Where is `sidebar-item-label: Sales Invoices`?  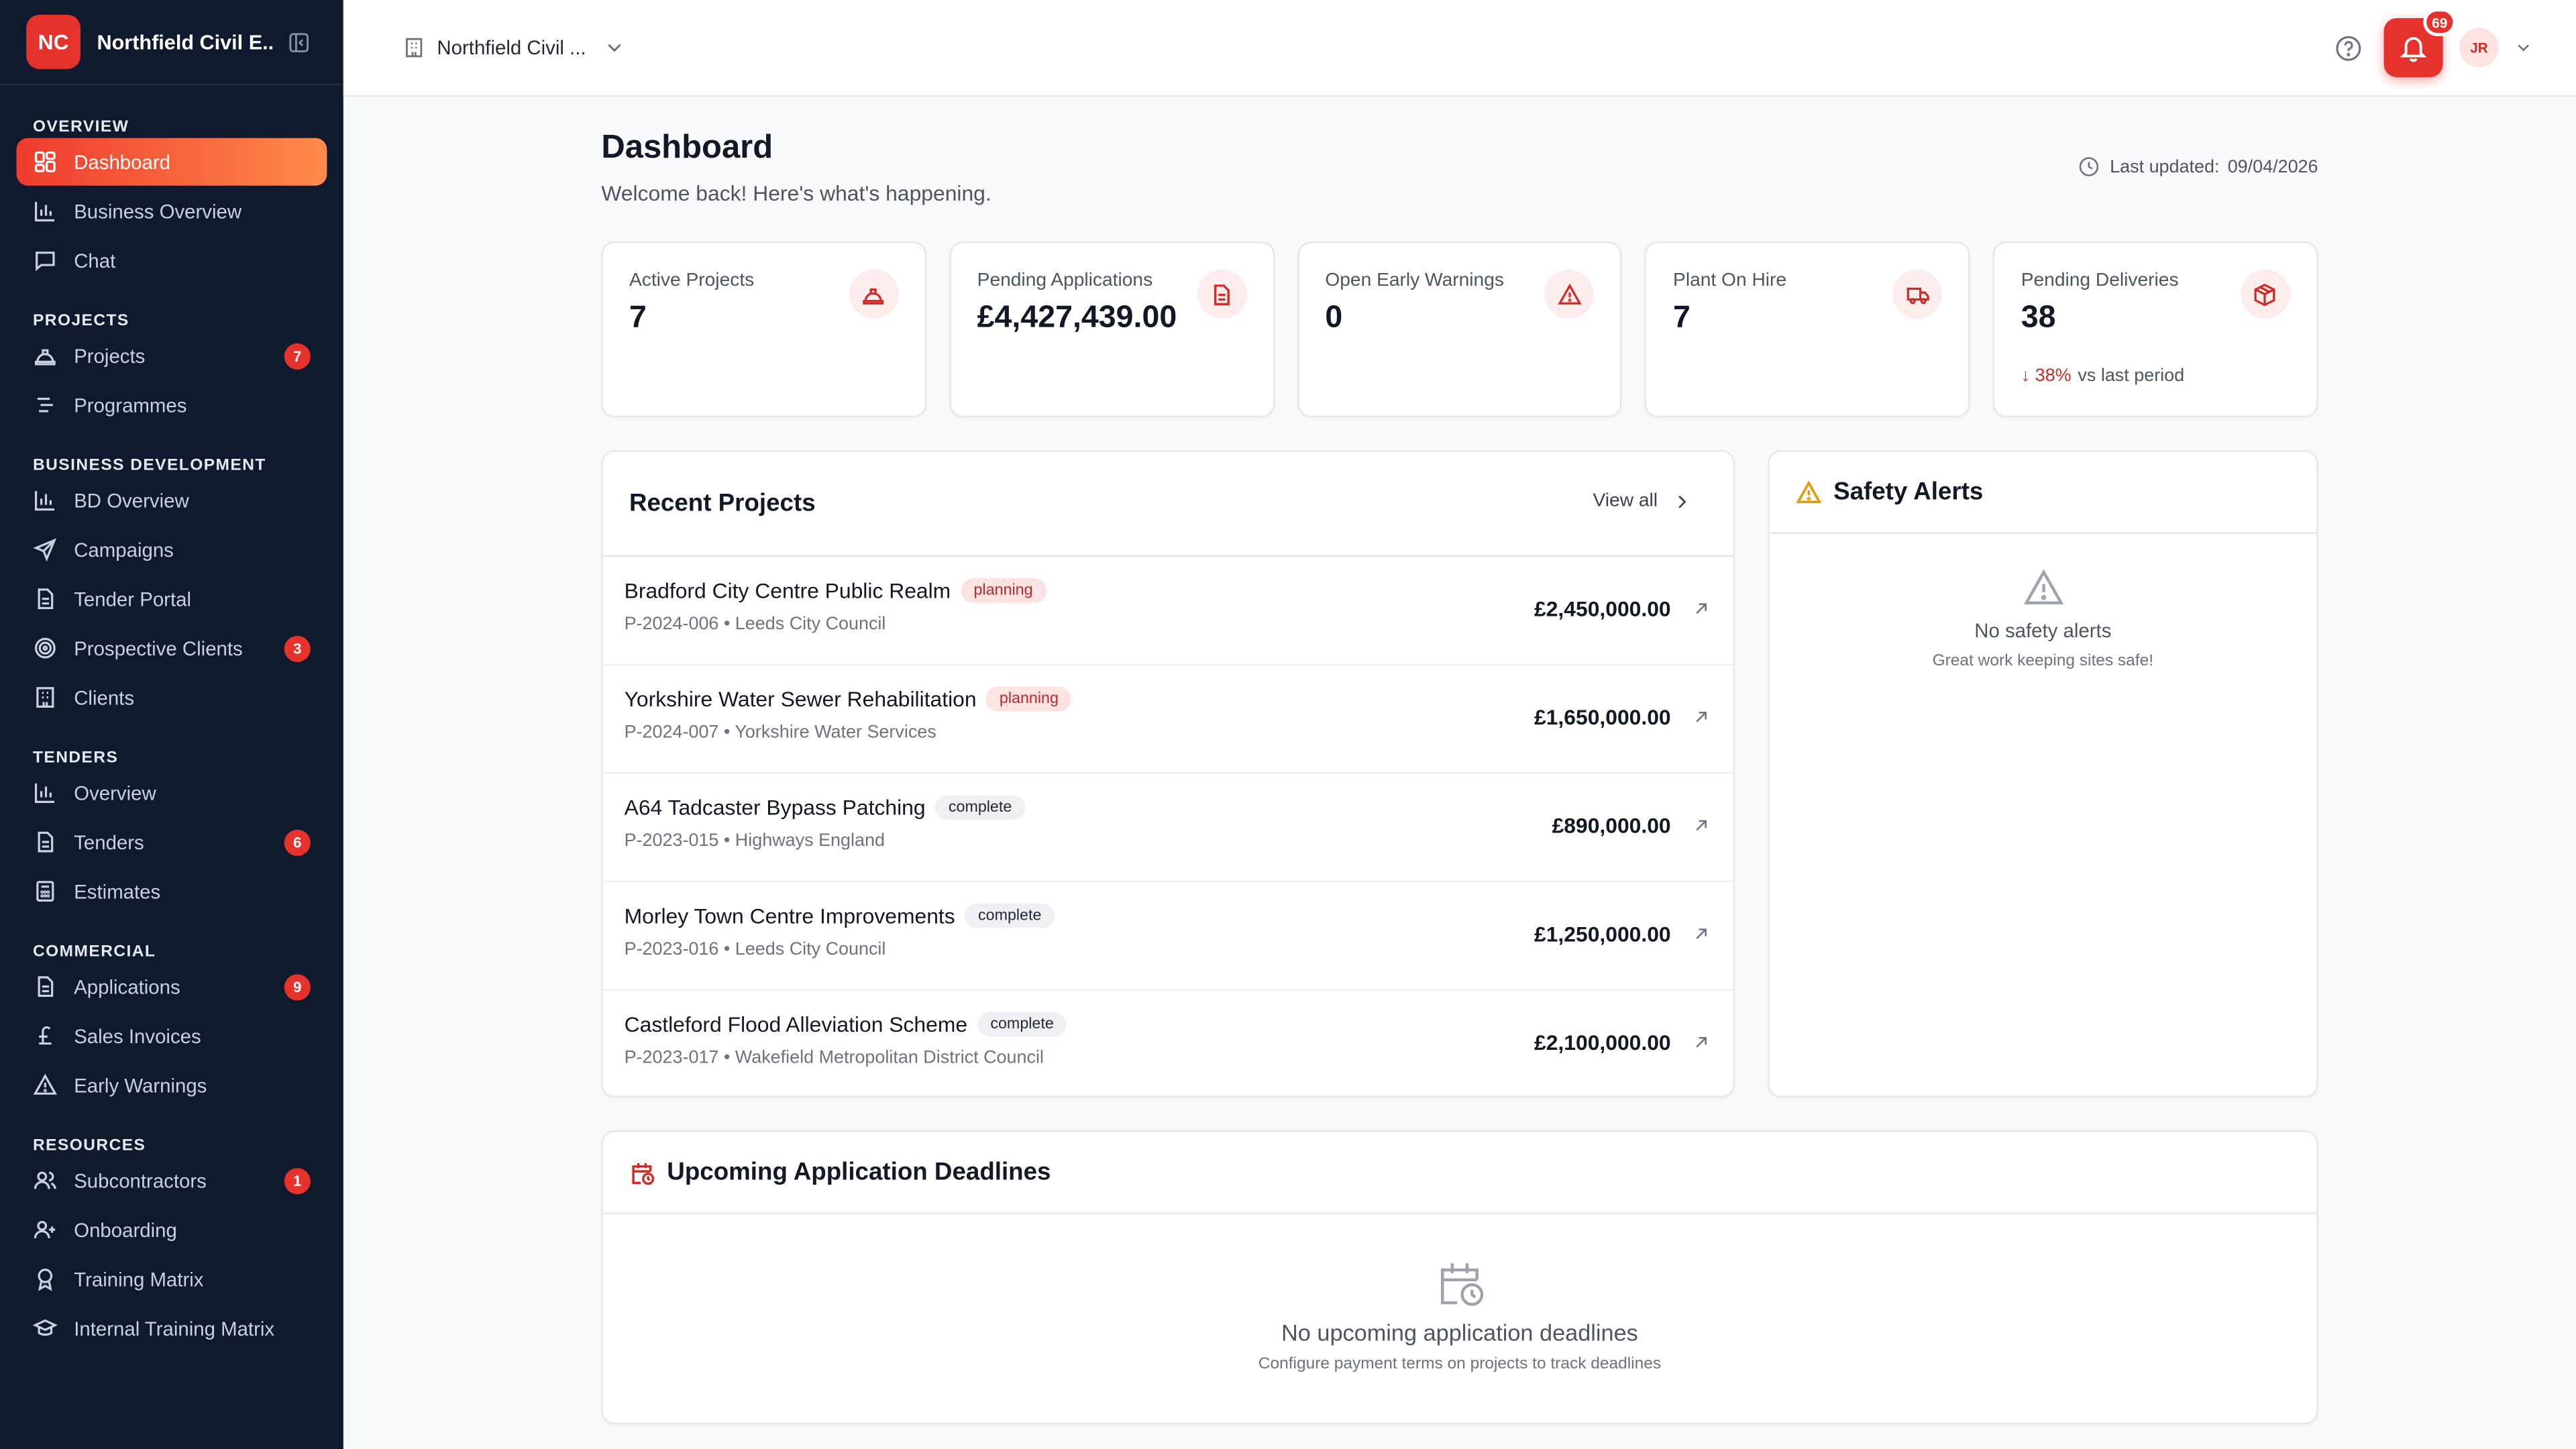 sidebar-item-label: Sales Invoices is located at coordinates (137, 1036).